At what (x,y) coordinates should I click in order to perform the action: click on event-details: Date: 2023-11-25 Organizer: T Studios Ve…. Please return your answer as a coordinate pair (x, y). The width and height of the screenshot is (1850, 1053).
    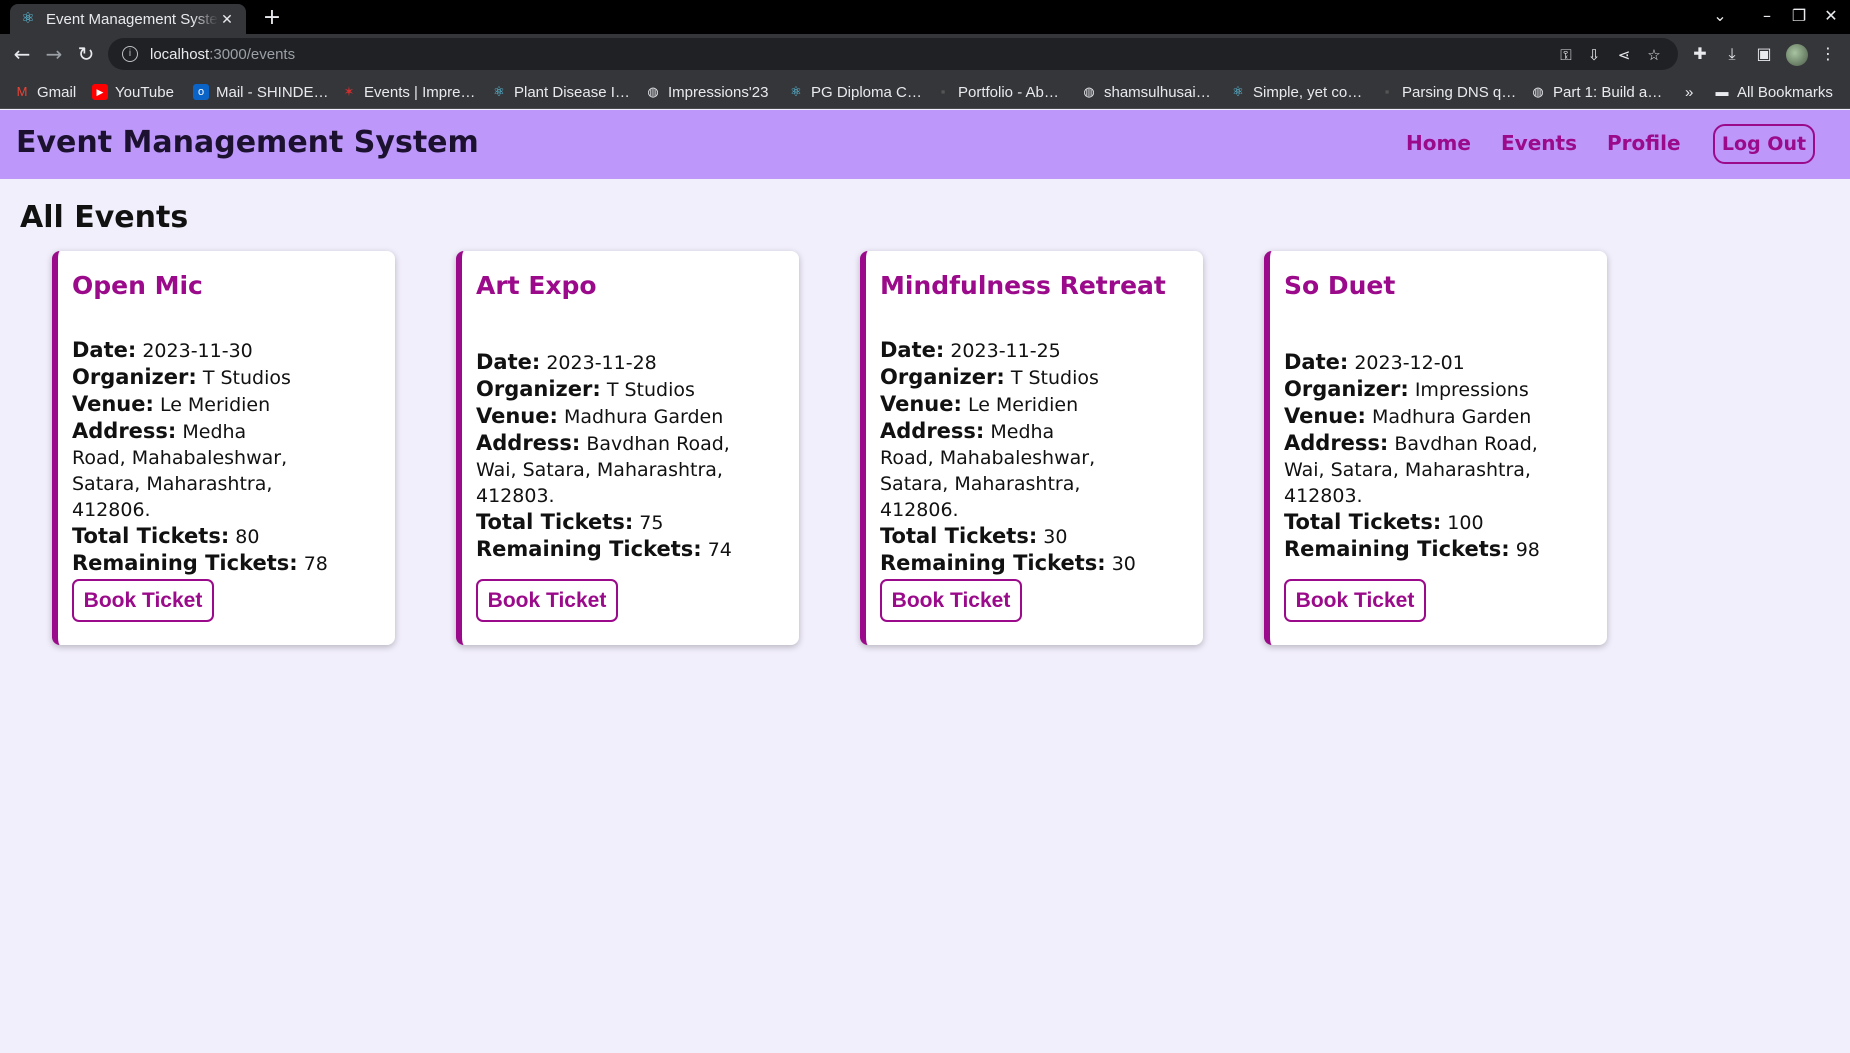
    Looking at the image, I should click on (1035, 457).